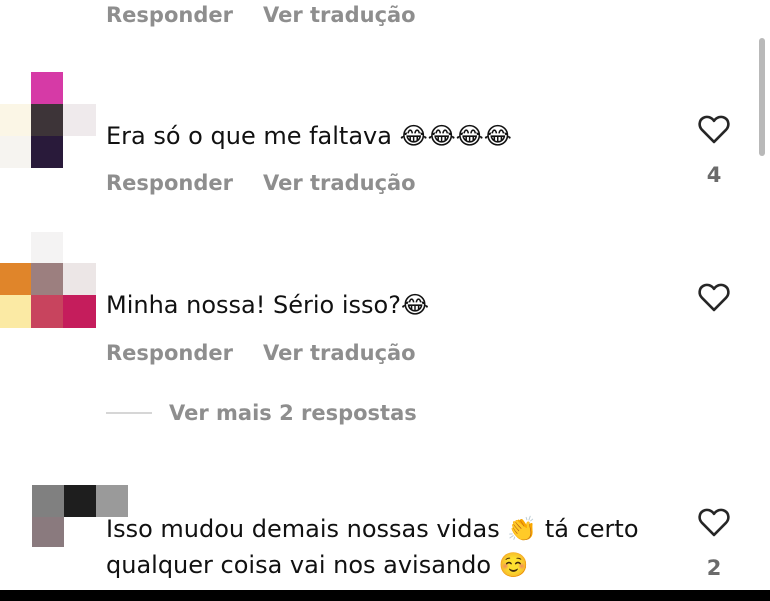  Describe the element at coordinates (714, 175) in the screenshot. I see `like-count: 4` at that location.